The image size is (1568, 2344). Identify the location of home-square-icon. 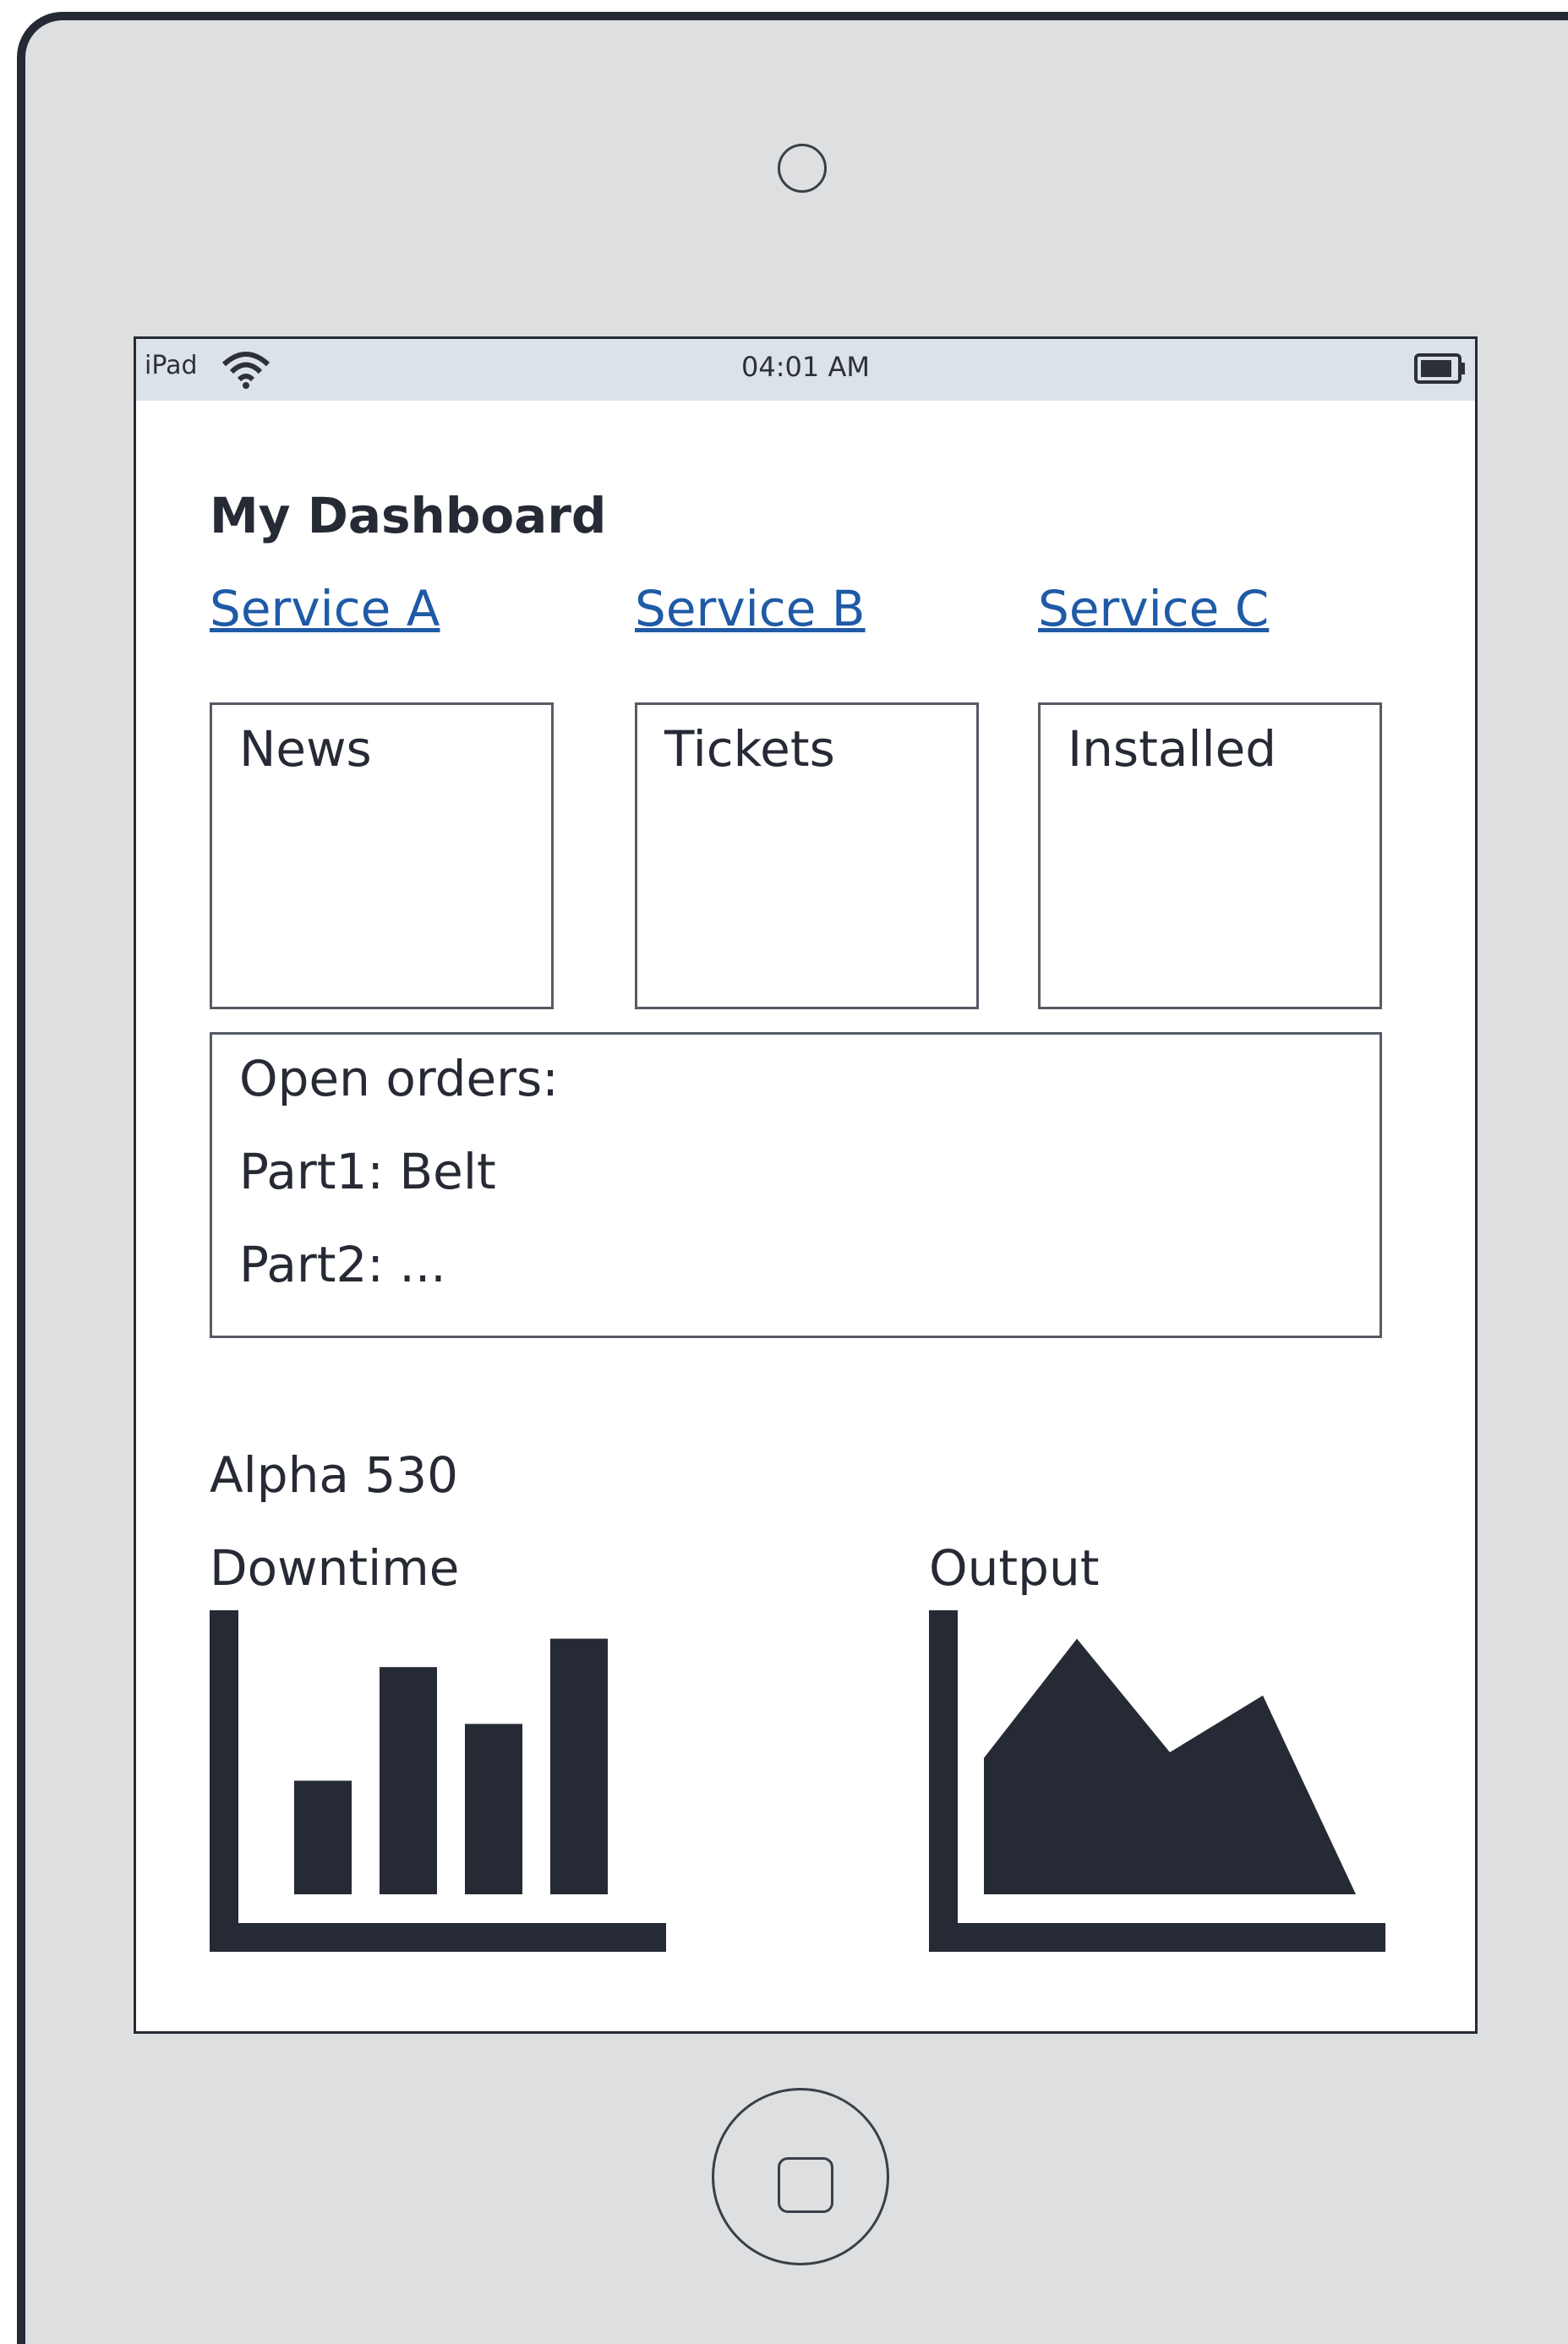
(805, 2185).